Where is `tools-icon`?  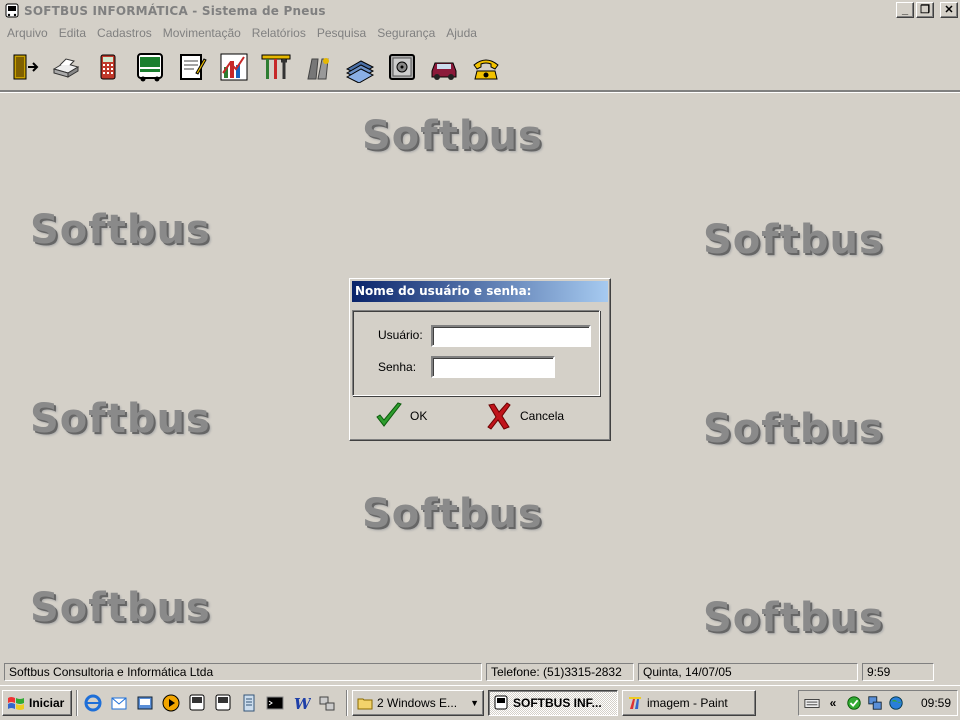
tools-icon is located at coordinates (276, 66).